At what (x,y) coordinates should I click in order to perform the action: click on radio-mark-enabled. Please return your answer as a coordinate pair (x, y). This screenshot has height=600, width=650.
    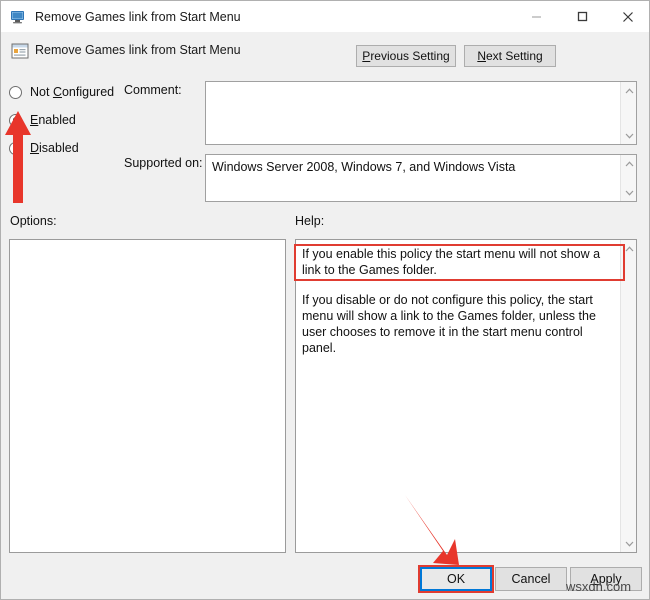
    Looking at the image, I should click on (15, 120).